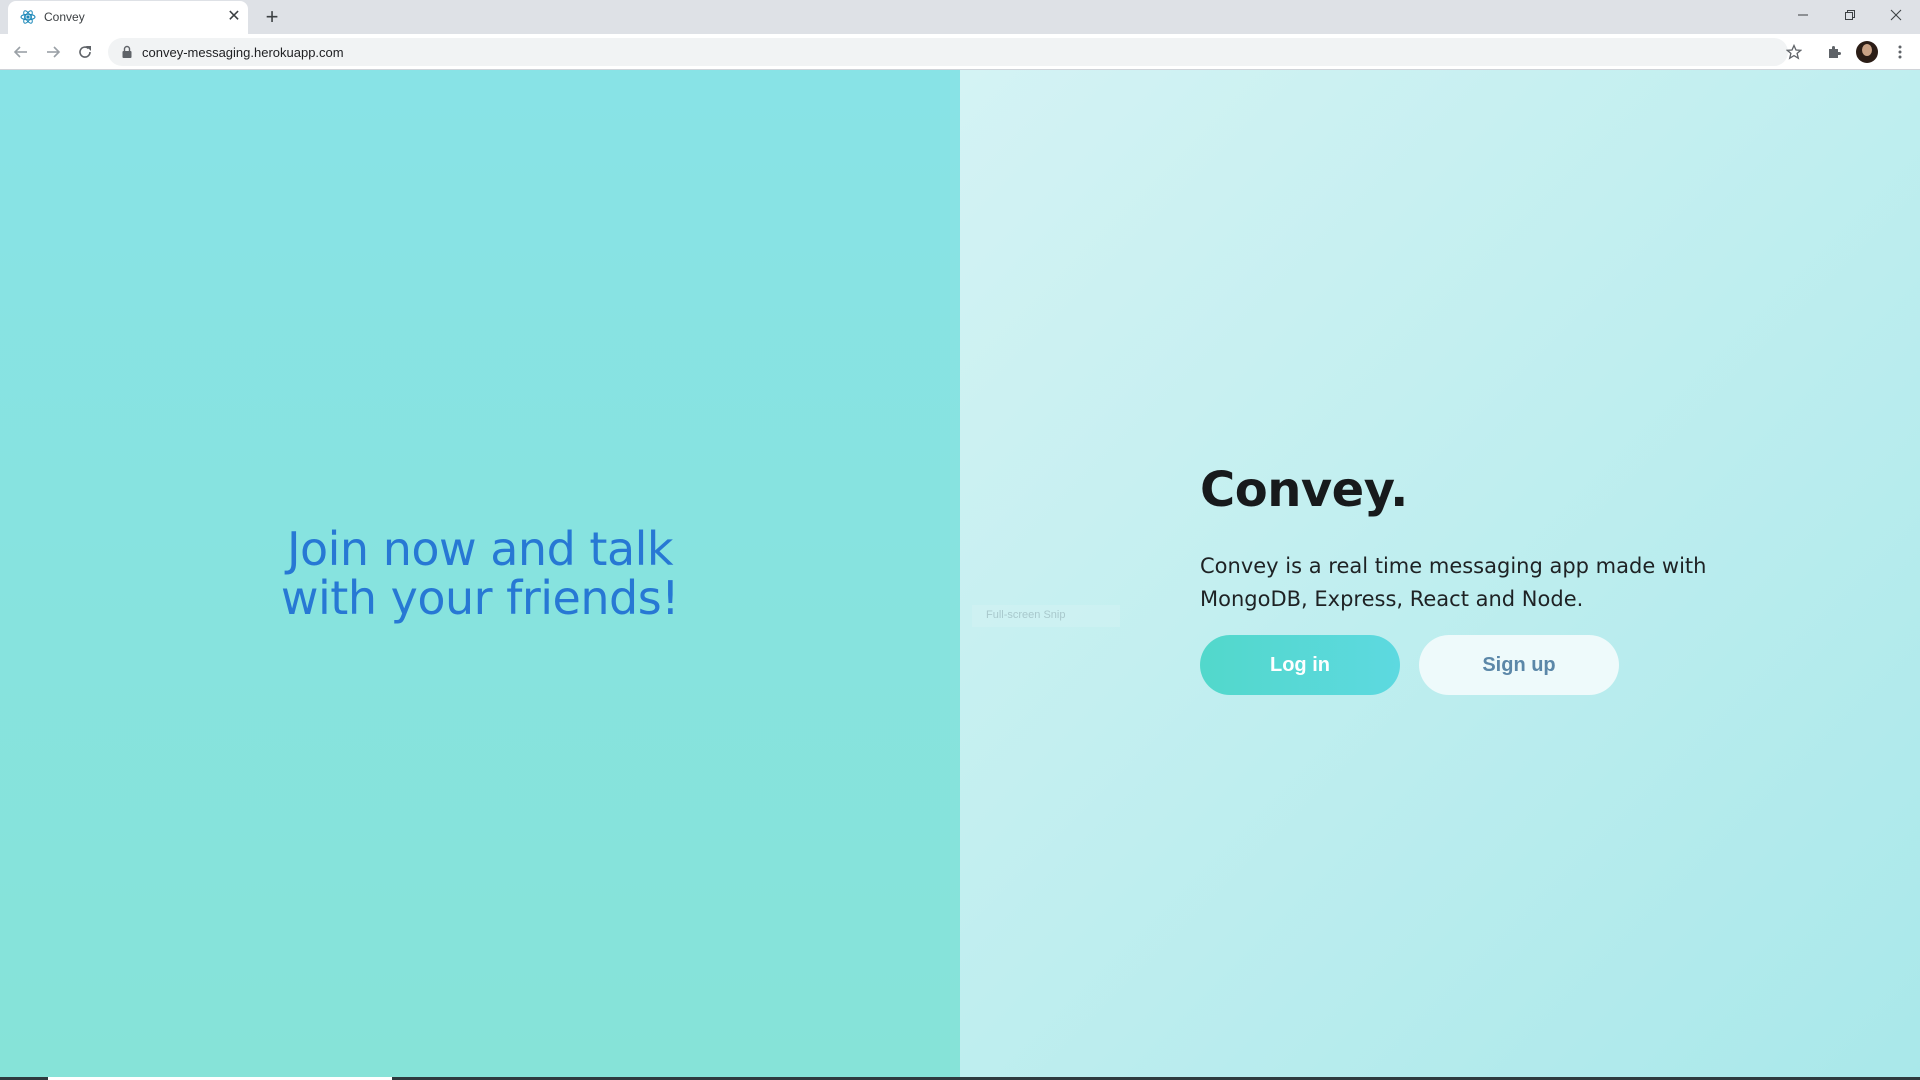 The image size is (1920, 1080). I want to click on tagline: Join now and talk with your friends!, so click(480, 574).